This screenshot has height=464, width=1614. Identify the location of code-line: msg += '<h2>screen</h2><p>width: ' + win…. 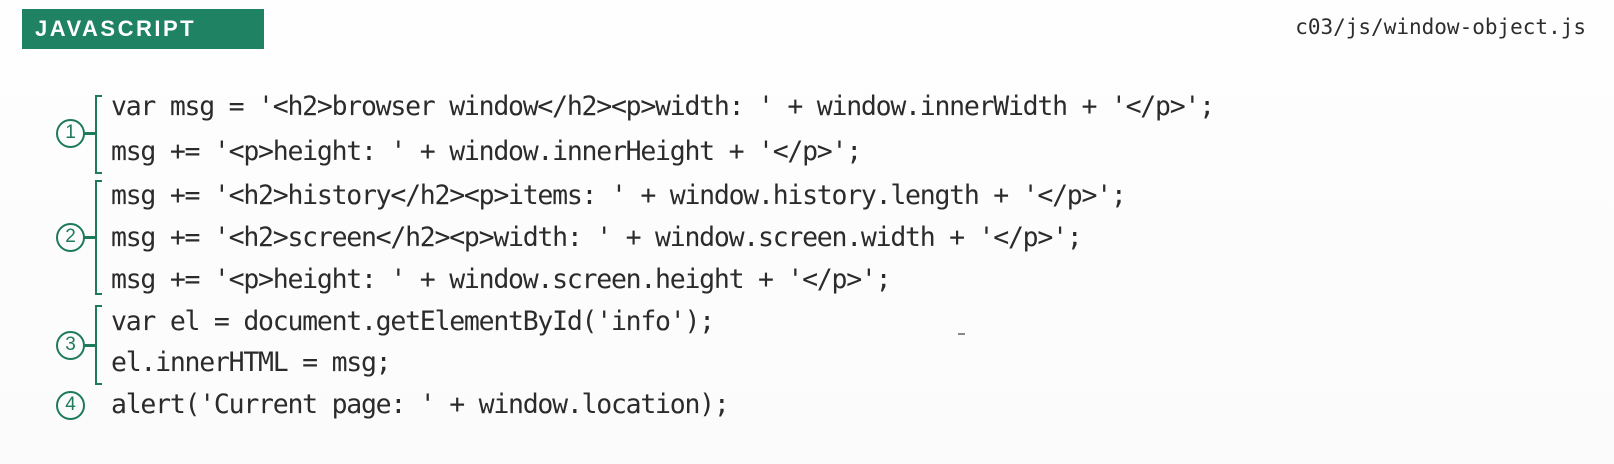
(597, 237).